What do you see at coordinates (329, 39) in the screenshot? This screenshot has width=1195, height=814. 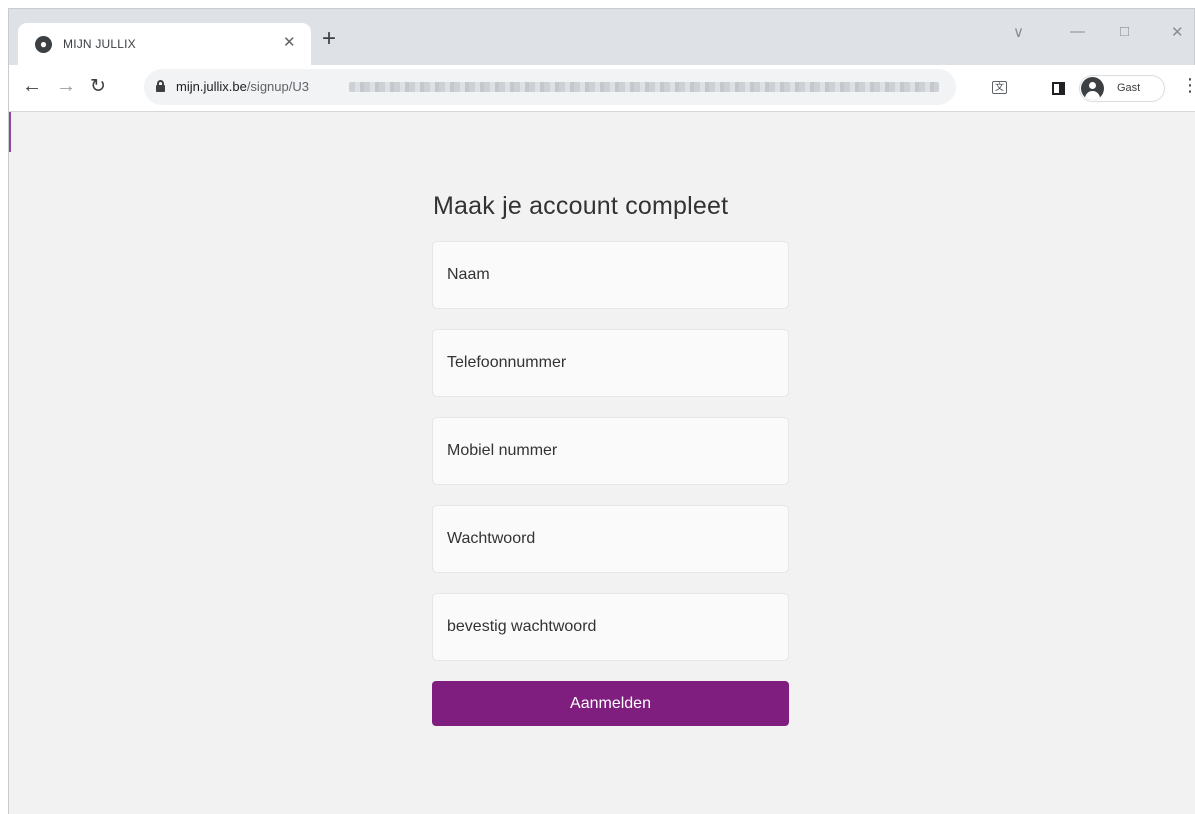 I see `new-tab-button: +` at bounding box center [329, 39].